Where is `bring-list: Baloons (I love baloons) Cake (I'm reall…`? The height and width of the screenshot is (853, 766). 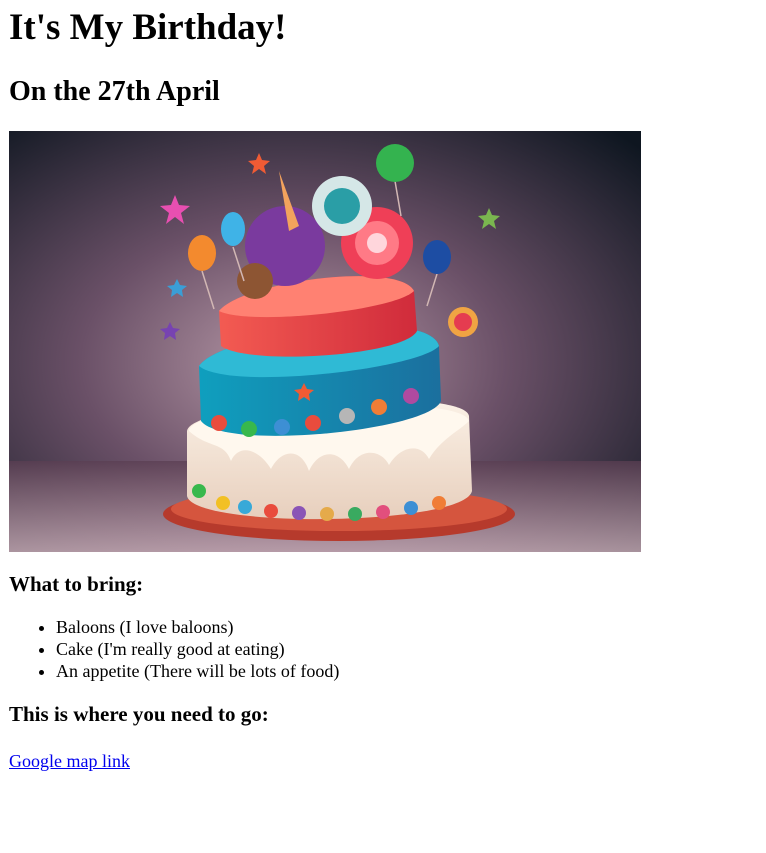
bring-list: Baloons (I love baloons) Cake (I'm reall… is located at coordinates (383, 649).